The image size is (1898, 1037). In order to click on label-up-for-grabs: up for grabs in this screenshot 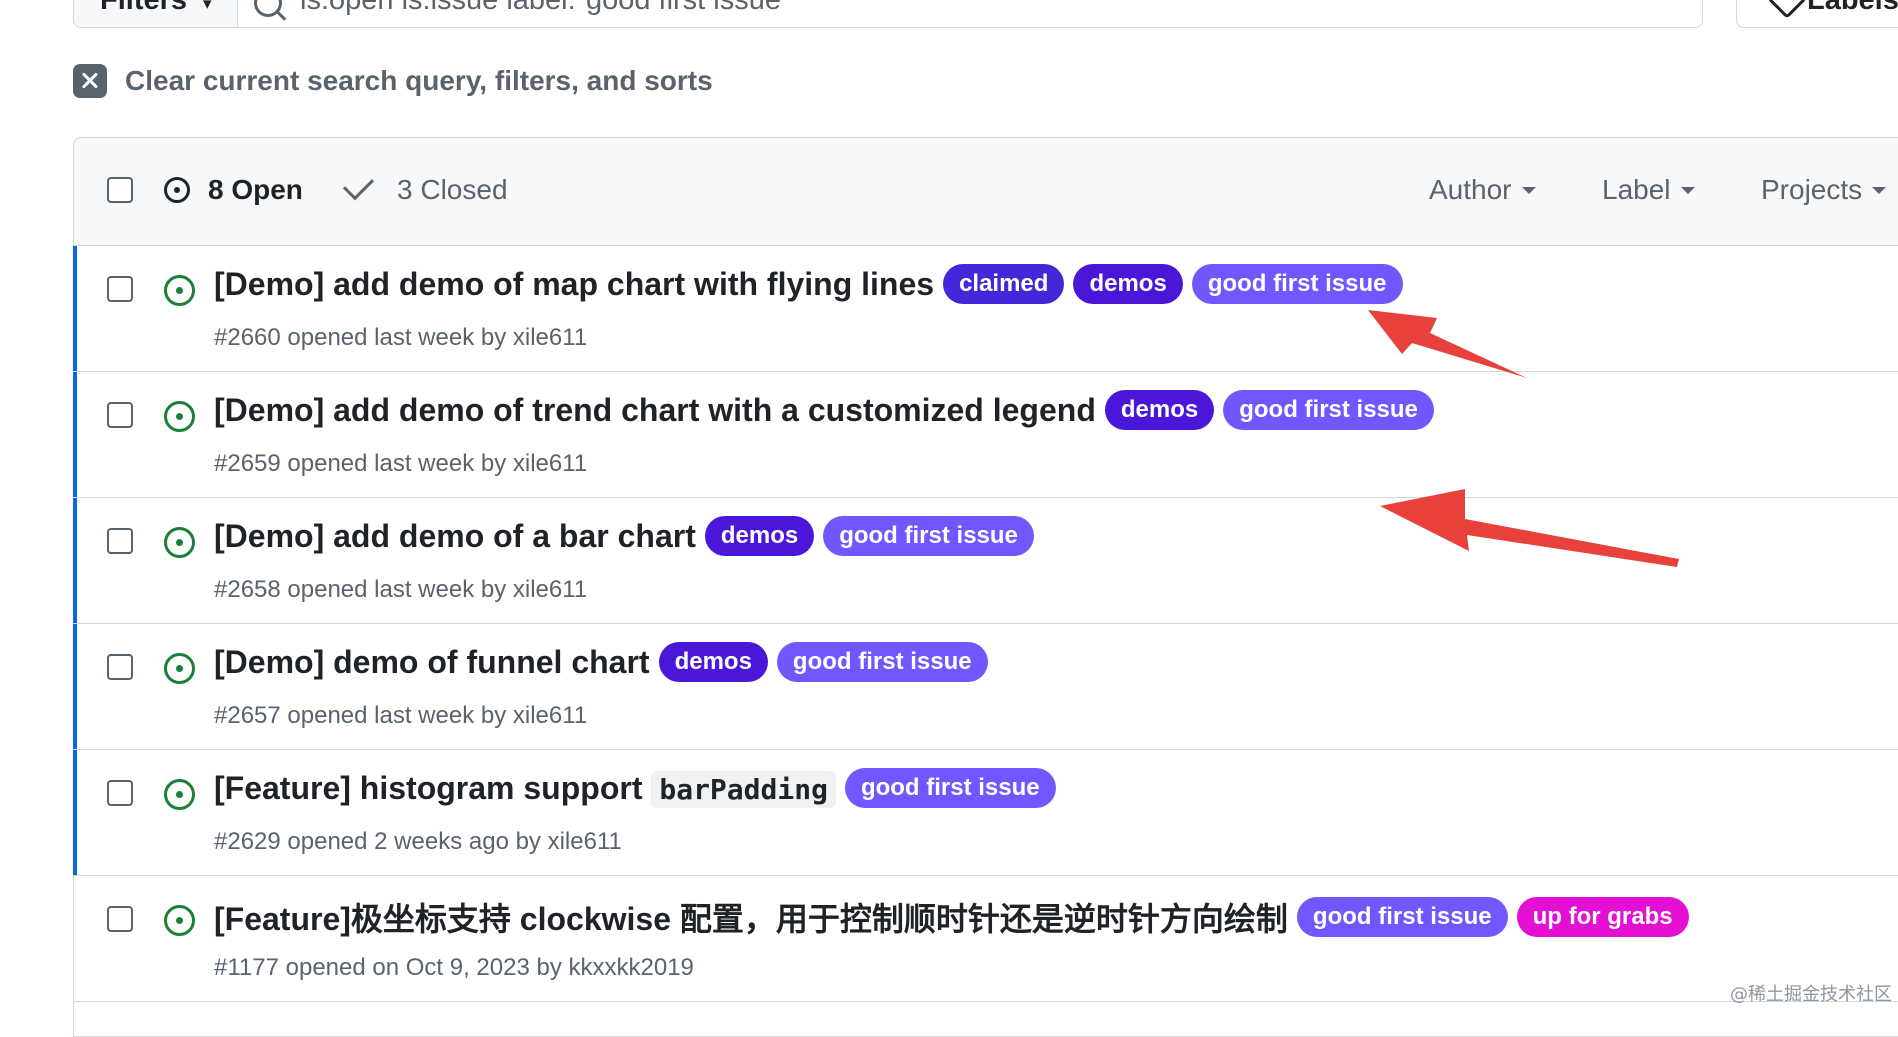, I will do `click(1602, 917)`.